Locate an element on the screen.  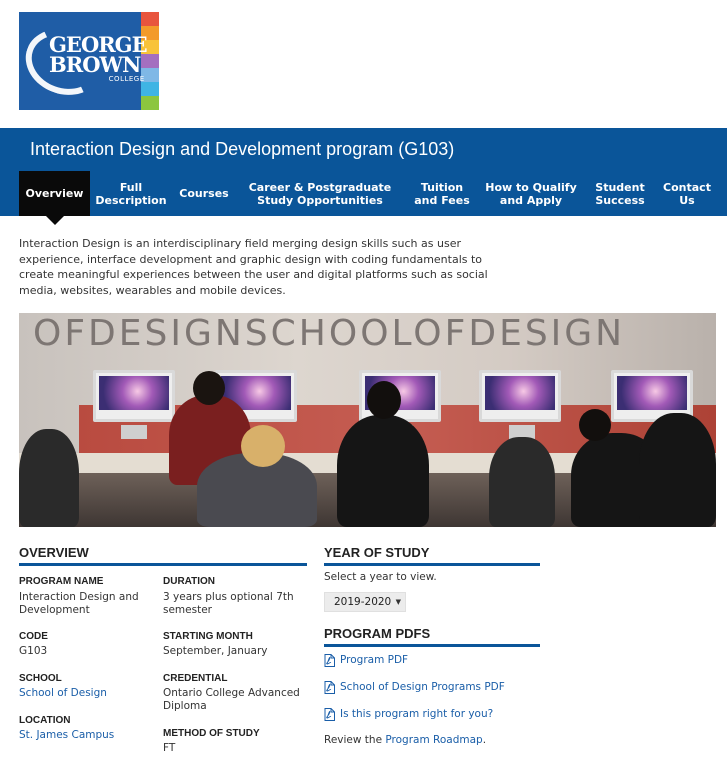
tab-contact-us: Contact Us is located at coordinates (687, 193).